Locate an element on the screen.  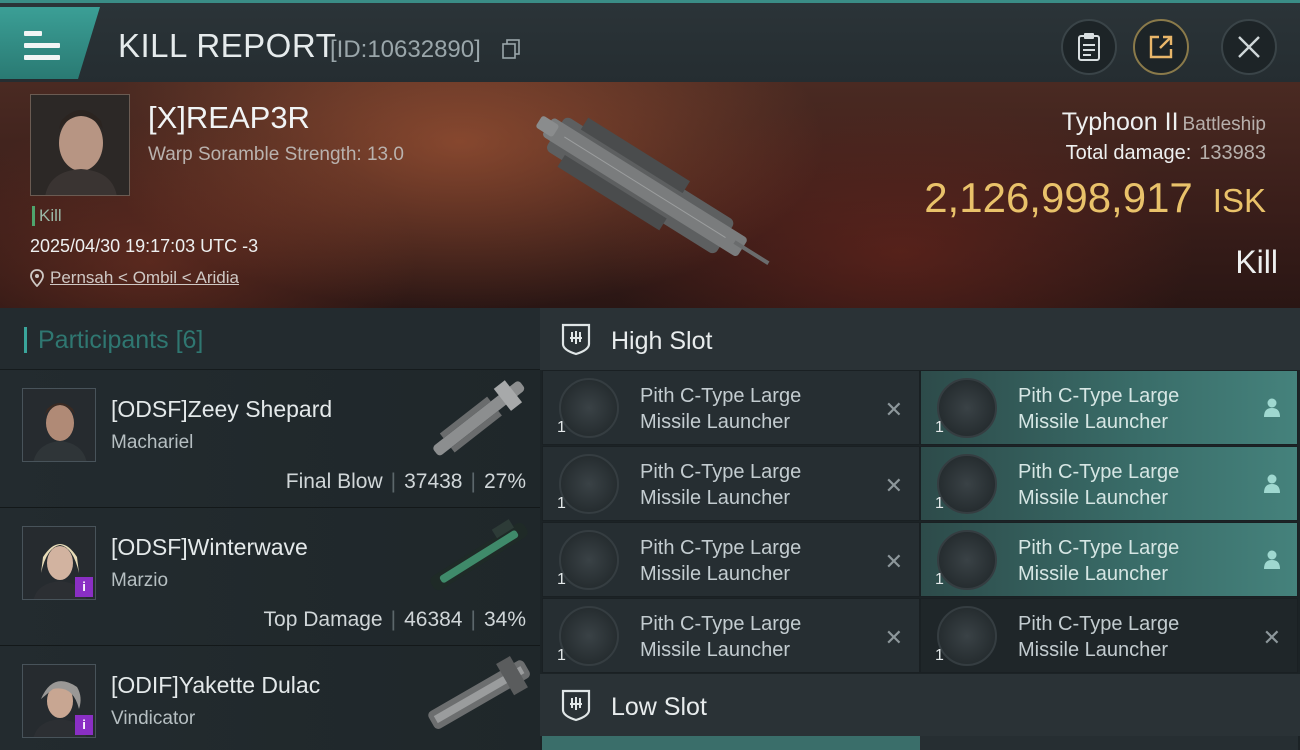
participant-role: Final Blow is located at coordinates (334, 481).